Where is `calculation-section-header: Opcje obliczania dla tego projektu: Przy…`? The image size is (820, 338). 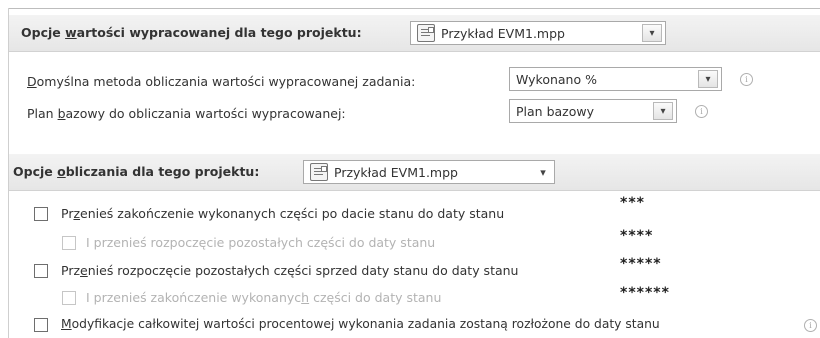
calculation-section-header: Opcje obliczania dla tego projektu: Przy… is located at coordinates (414, 172).